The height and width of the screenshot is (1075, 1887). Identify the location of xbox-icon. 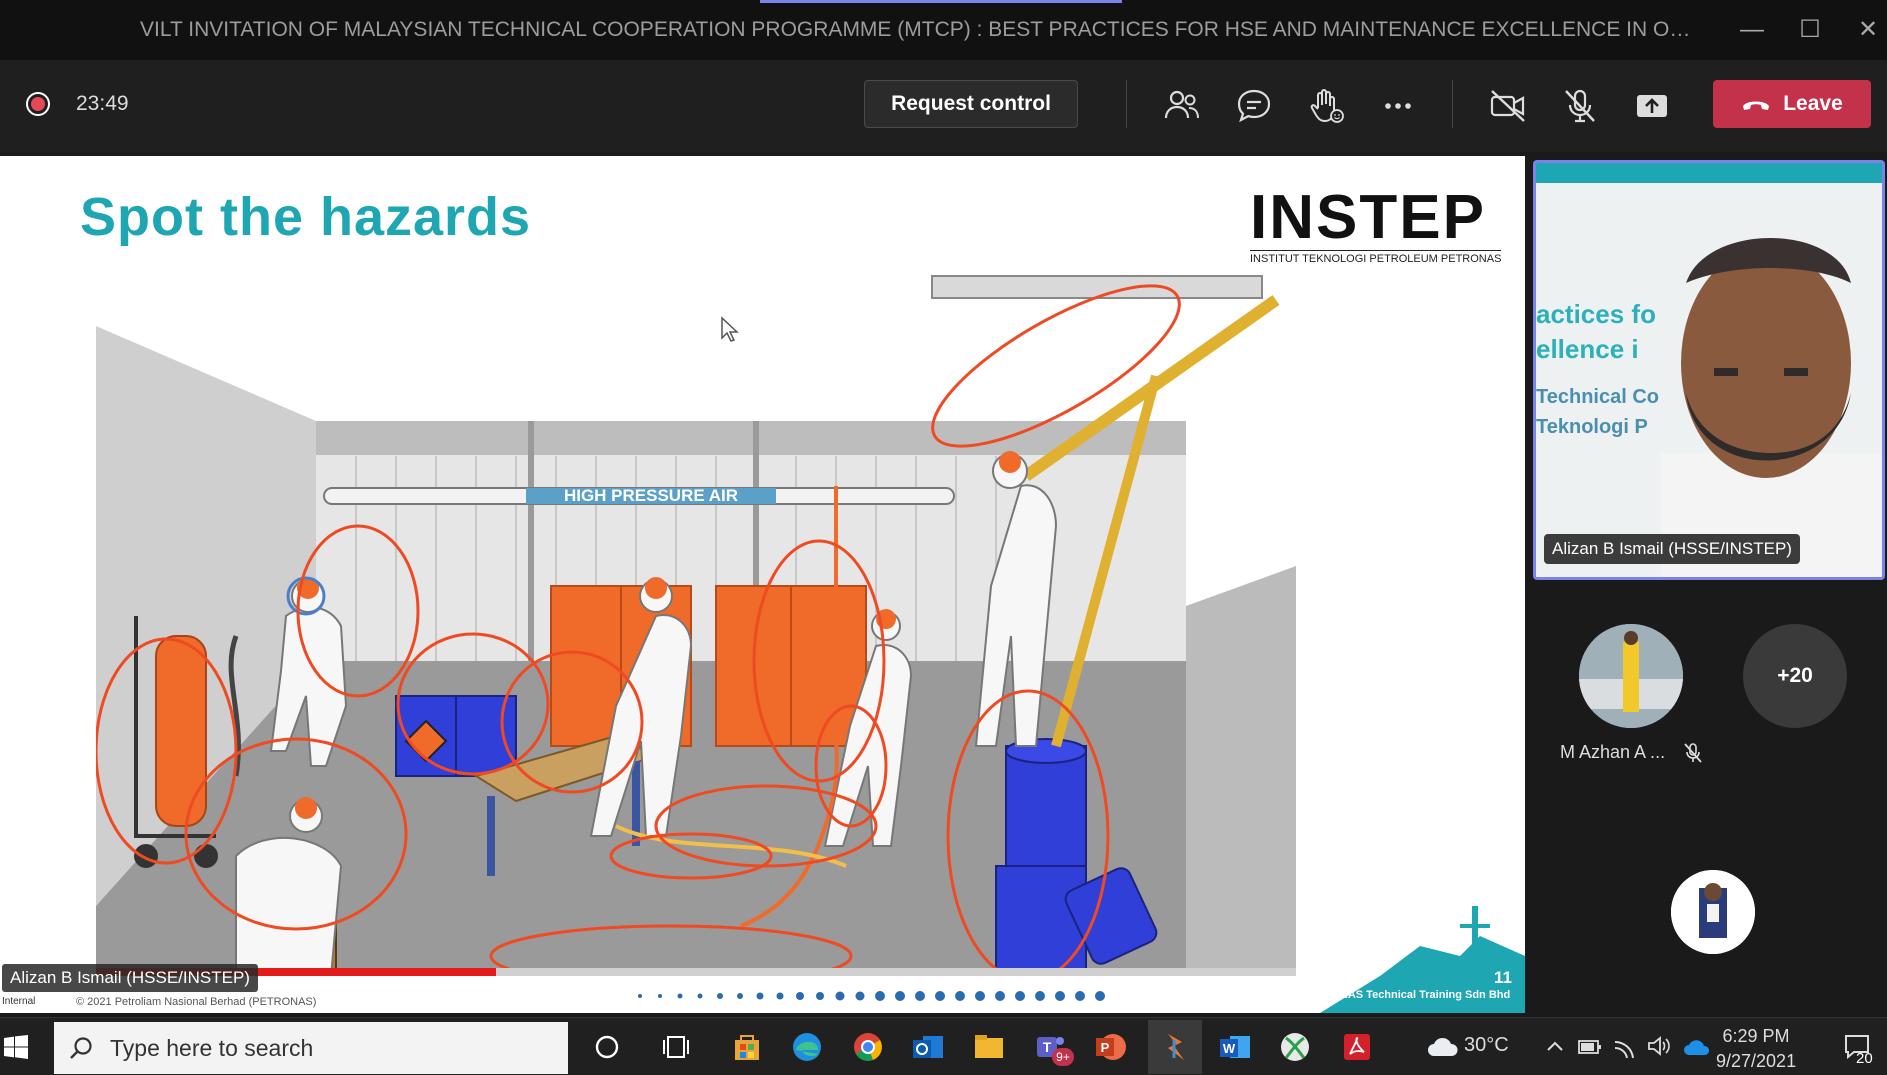
(1295, 1047).